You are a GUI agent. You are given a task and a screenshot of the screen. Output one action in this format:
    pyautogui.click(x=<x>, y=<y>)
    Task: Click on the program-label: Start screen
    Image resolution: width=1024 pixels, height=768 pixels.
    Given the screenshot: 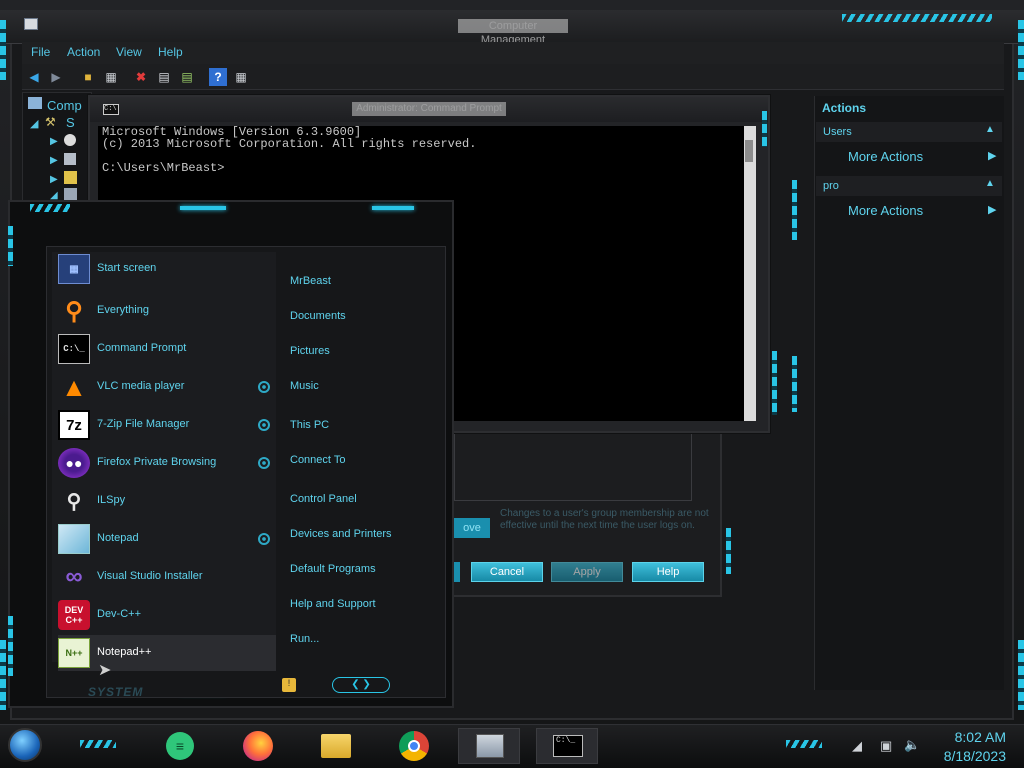 What is the action you would take?
    pyautogui.click(x=127, y=268)
    